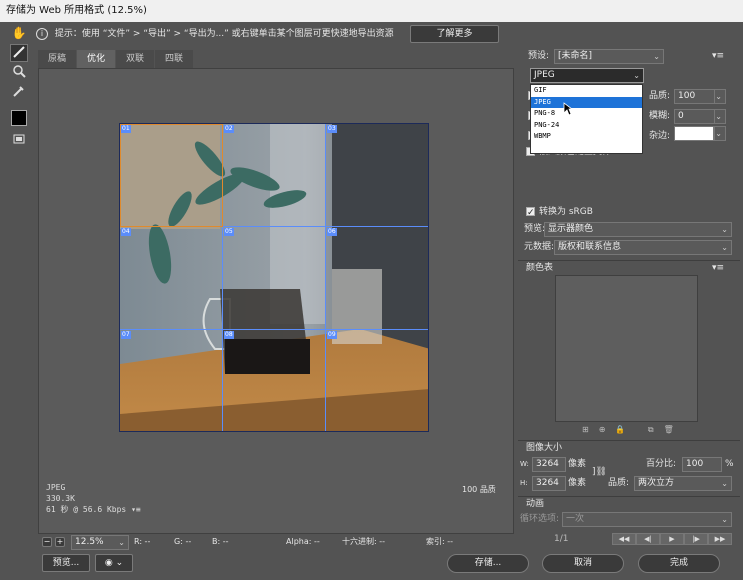  I want to click on eyedropper-tool-icon, so click(19, 93).